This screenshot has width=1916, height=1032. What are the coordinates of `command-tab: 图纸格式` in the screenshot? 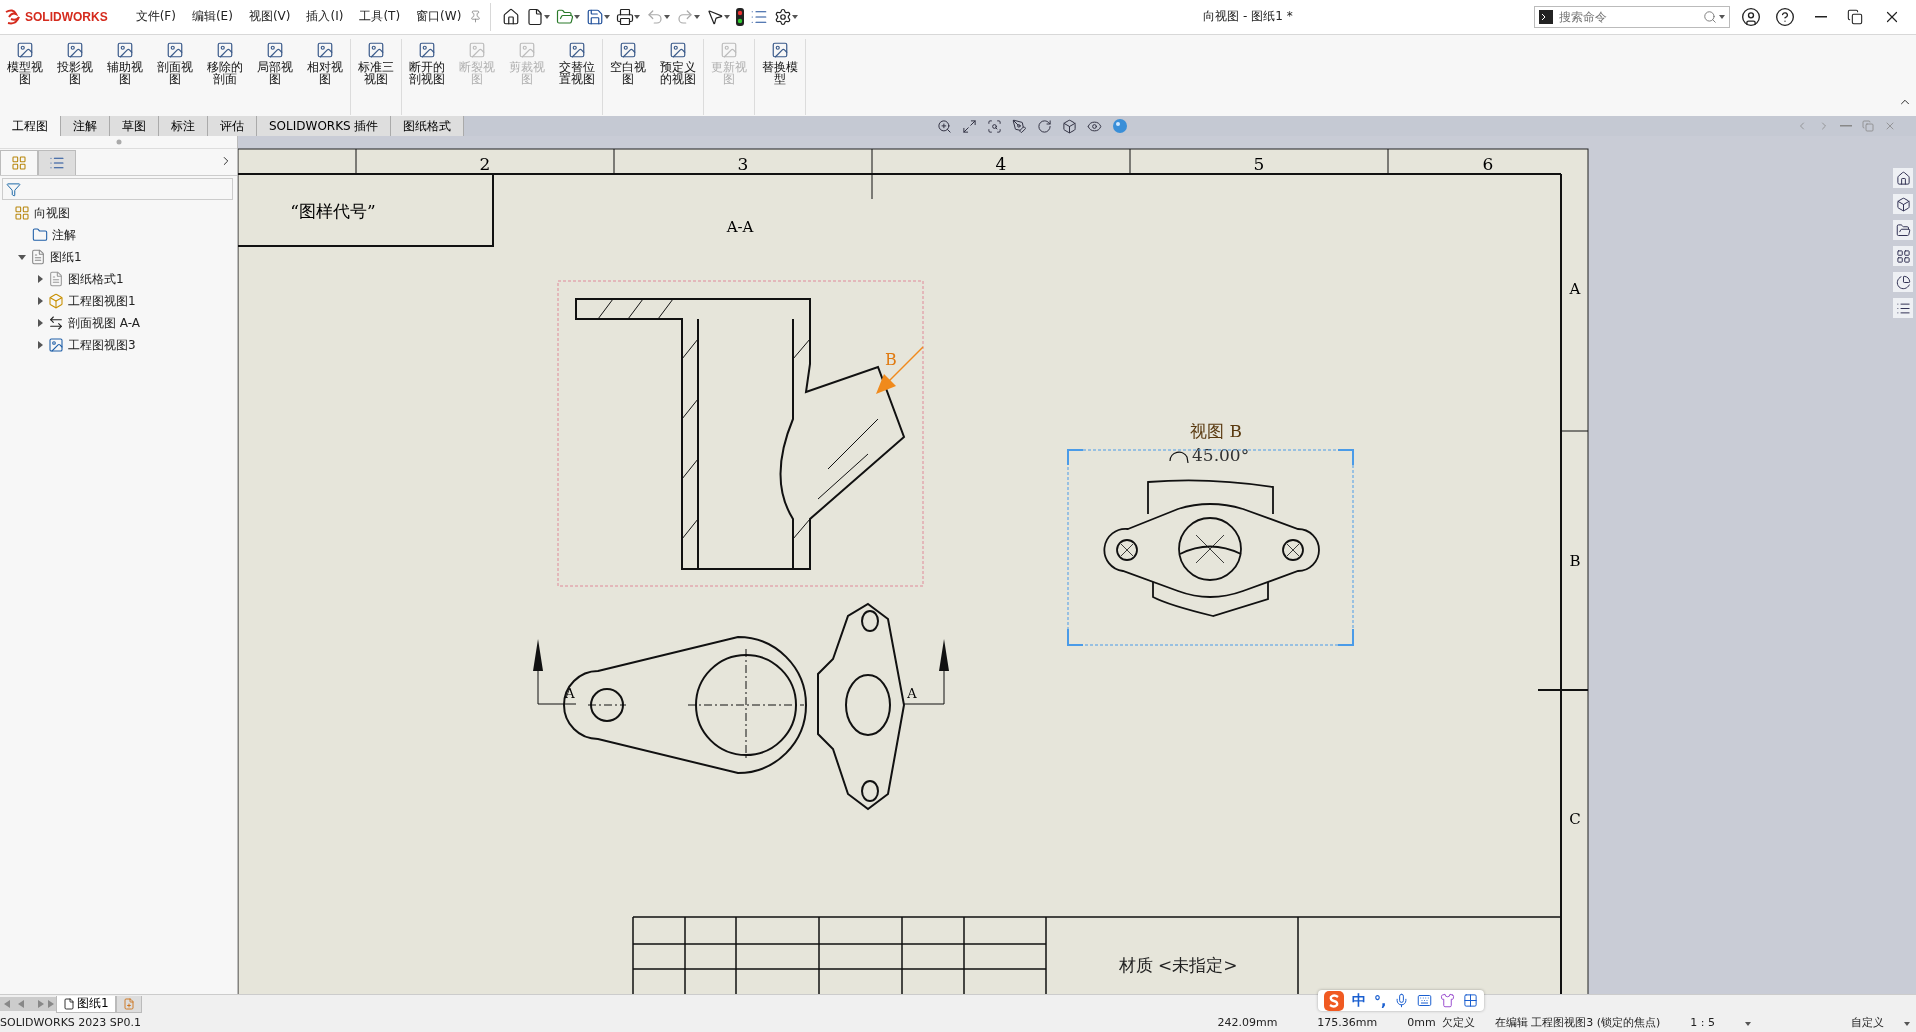 It's located at (428, 126).